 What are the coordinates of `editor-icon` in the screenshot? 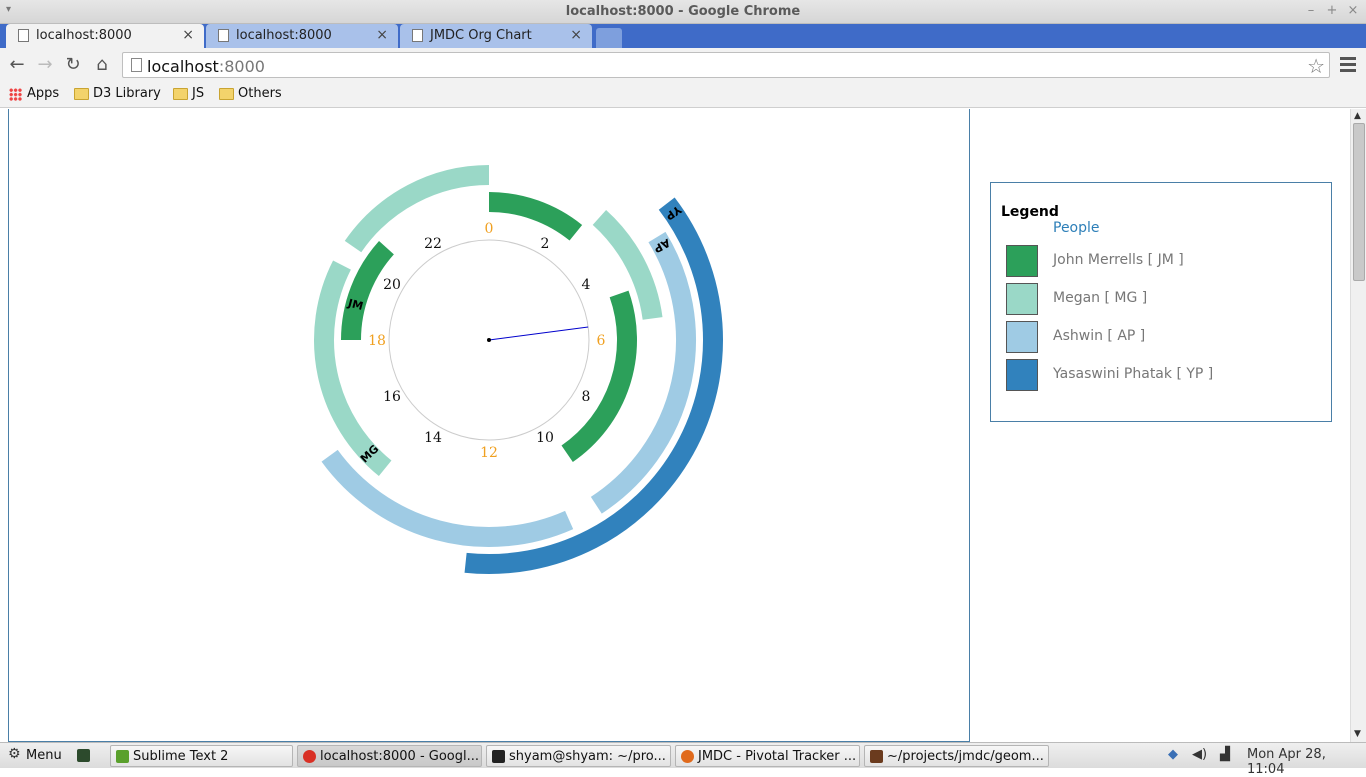 It's located at (876, 756).